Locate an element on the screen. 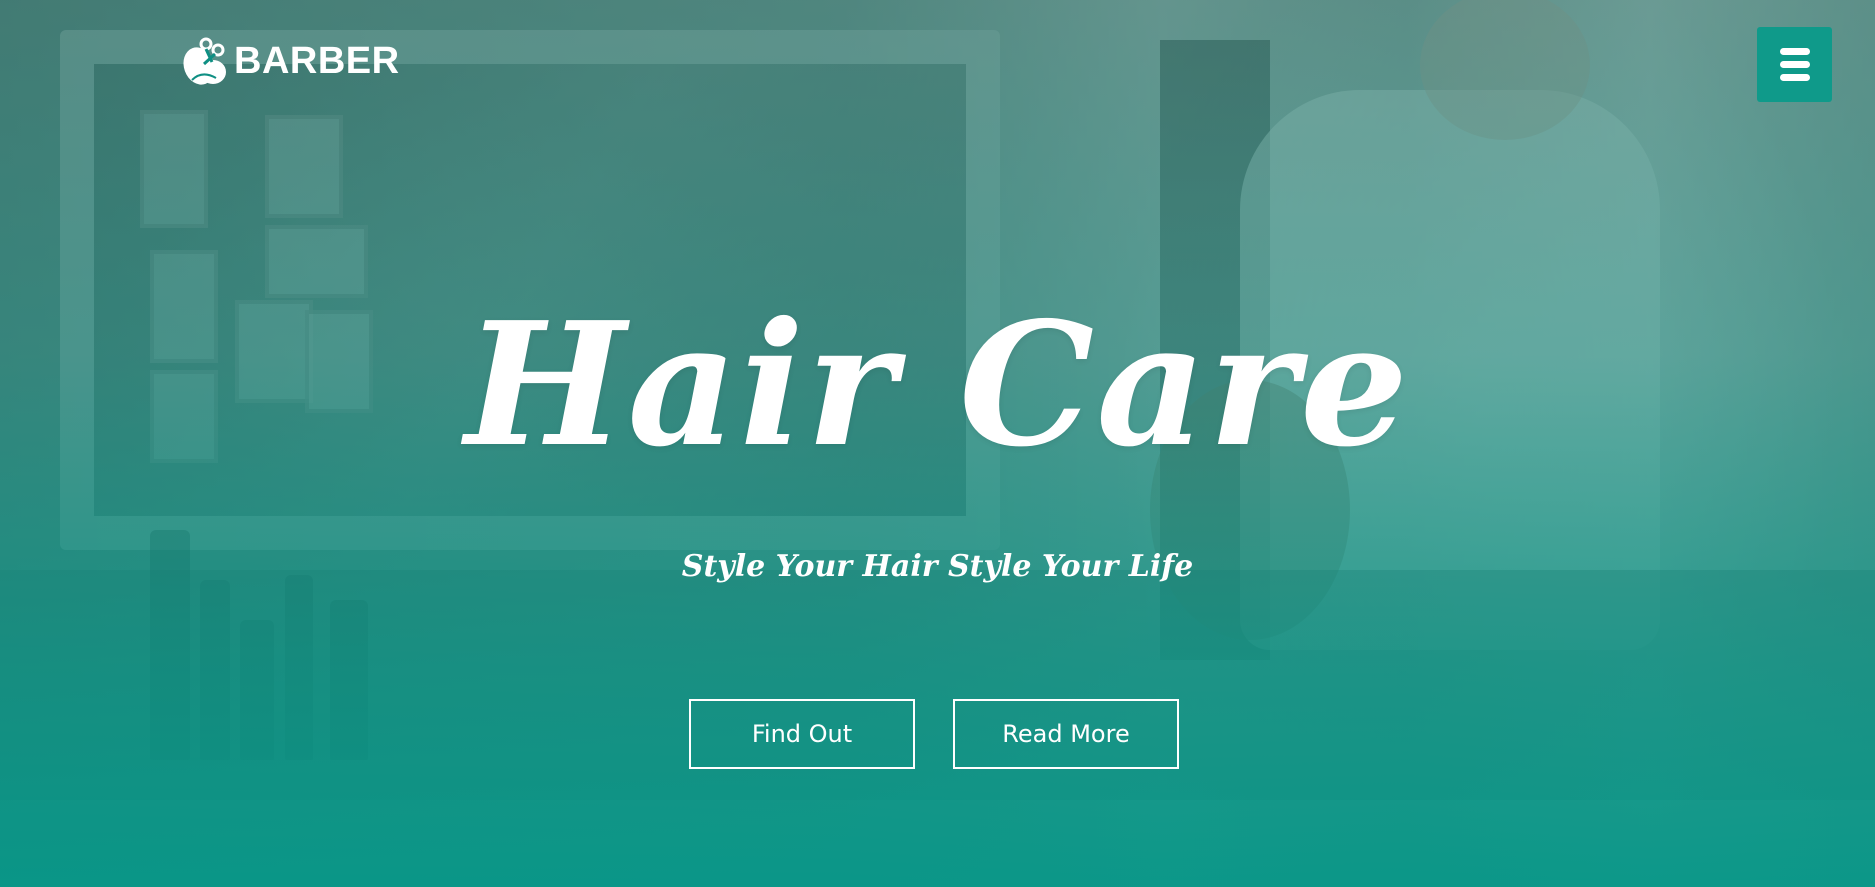 This screenshot has height=887, width=1875. logo-text: BARBER is located at coordinates (317, 61).